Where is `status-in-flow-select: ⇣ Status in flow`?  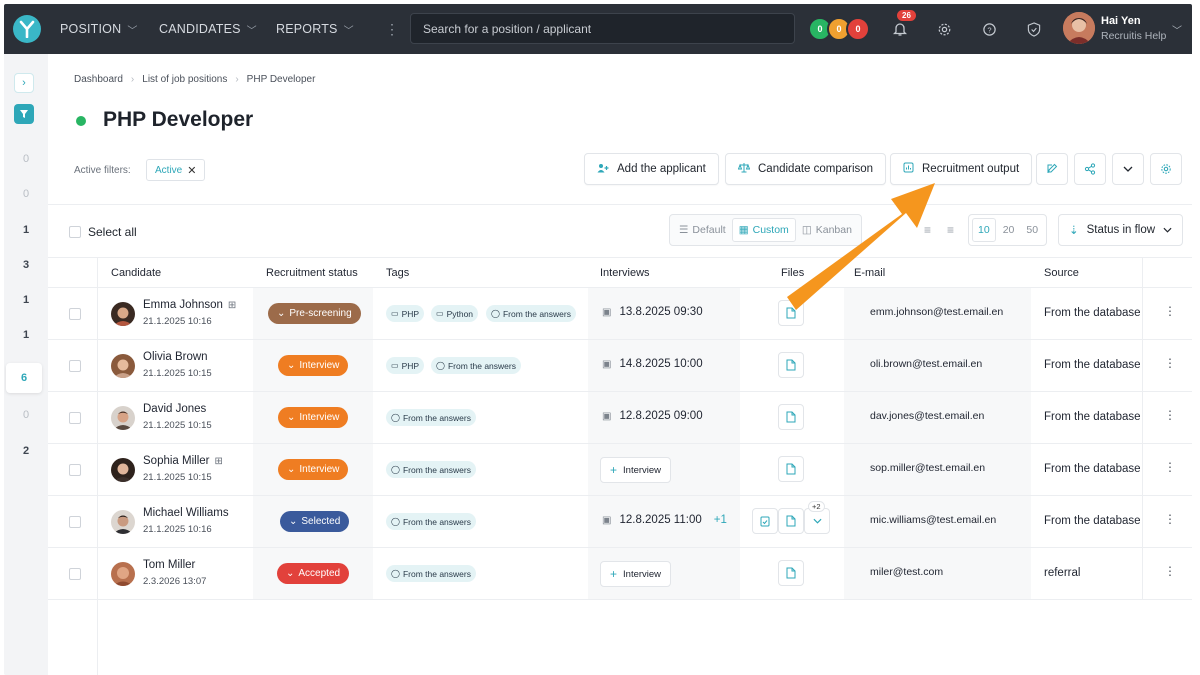
status-in-flow-select: ⇣ Status in flow is located at coordinates (1121, 230).